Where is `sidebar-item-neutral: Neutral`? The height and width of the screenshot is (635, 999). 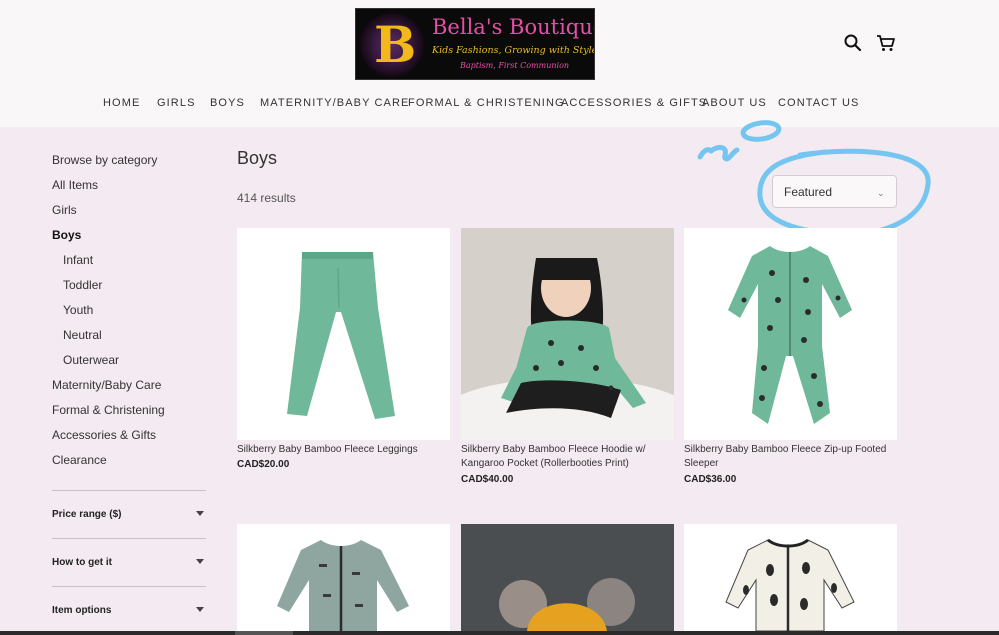 sidebar-item-neutral: Neutral is located at coordinates (82, 335).